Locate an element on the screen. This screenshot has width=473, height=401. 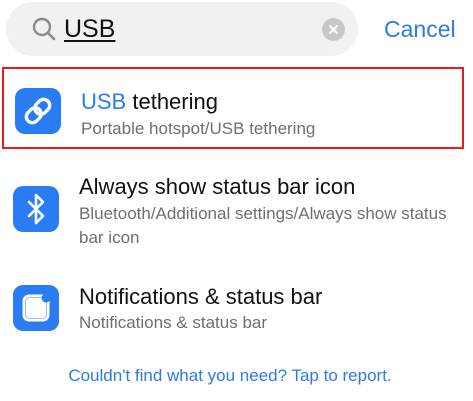
link-icon is located at coordinates (38, 111).